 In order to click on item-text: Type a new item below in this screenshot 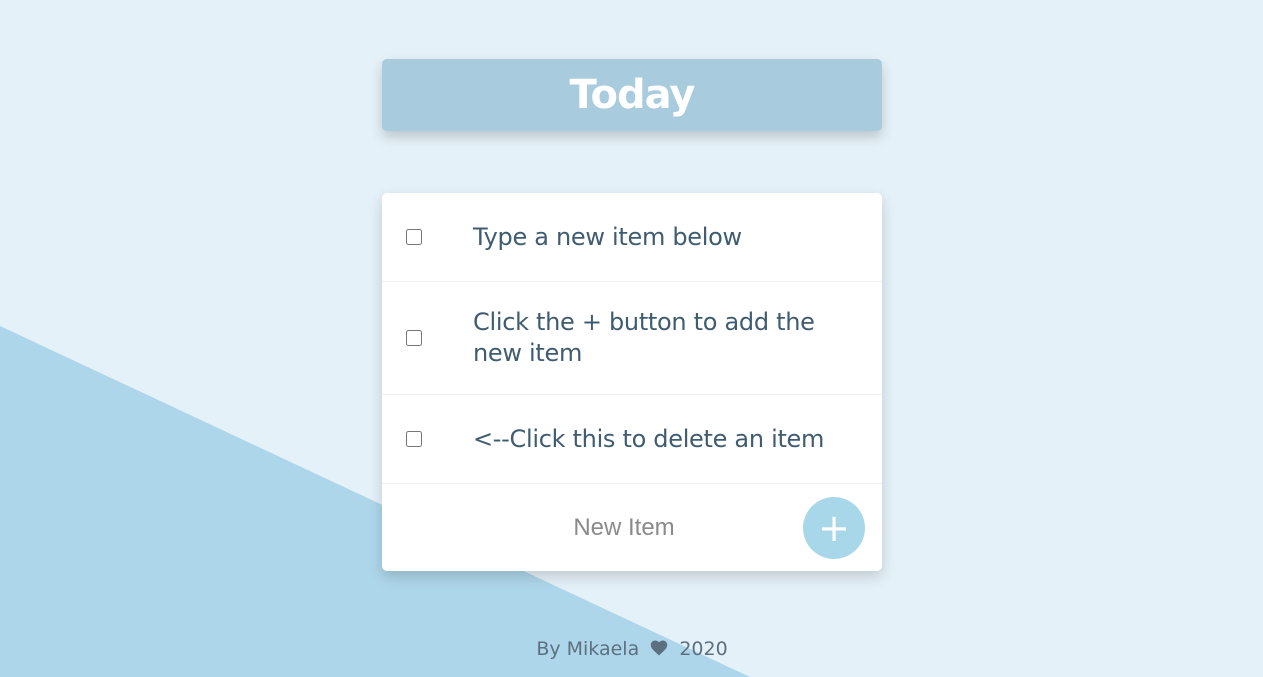, I will do `click(607, 236)`.